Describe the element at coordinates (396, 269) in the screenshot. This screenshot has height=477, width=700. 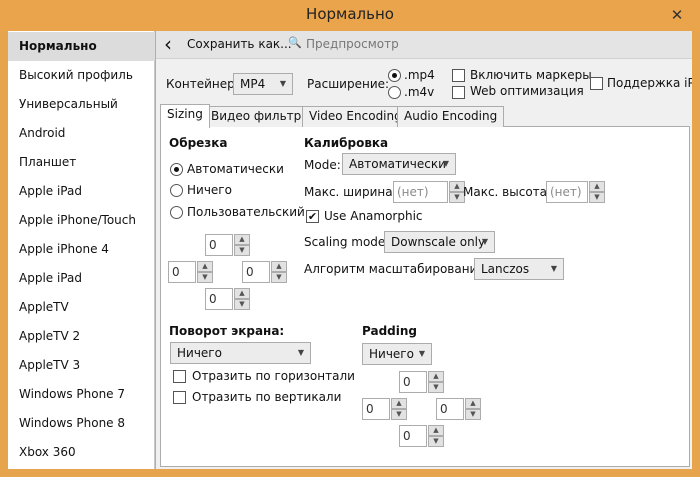
I see `algorithm-label: Алгоритм масштабирования:` at that location.